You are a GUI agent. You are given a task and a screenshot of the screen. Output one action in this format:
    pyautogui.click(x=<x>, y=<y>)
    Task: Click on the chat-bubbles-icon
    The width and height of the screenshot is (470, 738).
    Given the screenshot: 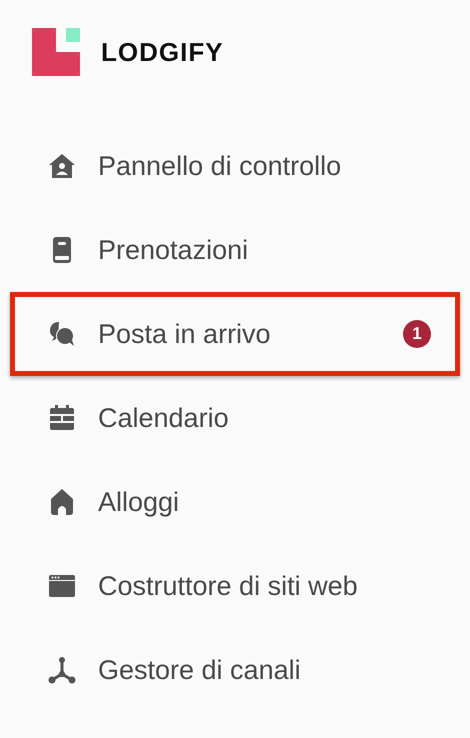 What is the action you would take?
    pyautogui.click(x=62, y=334)
    